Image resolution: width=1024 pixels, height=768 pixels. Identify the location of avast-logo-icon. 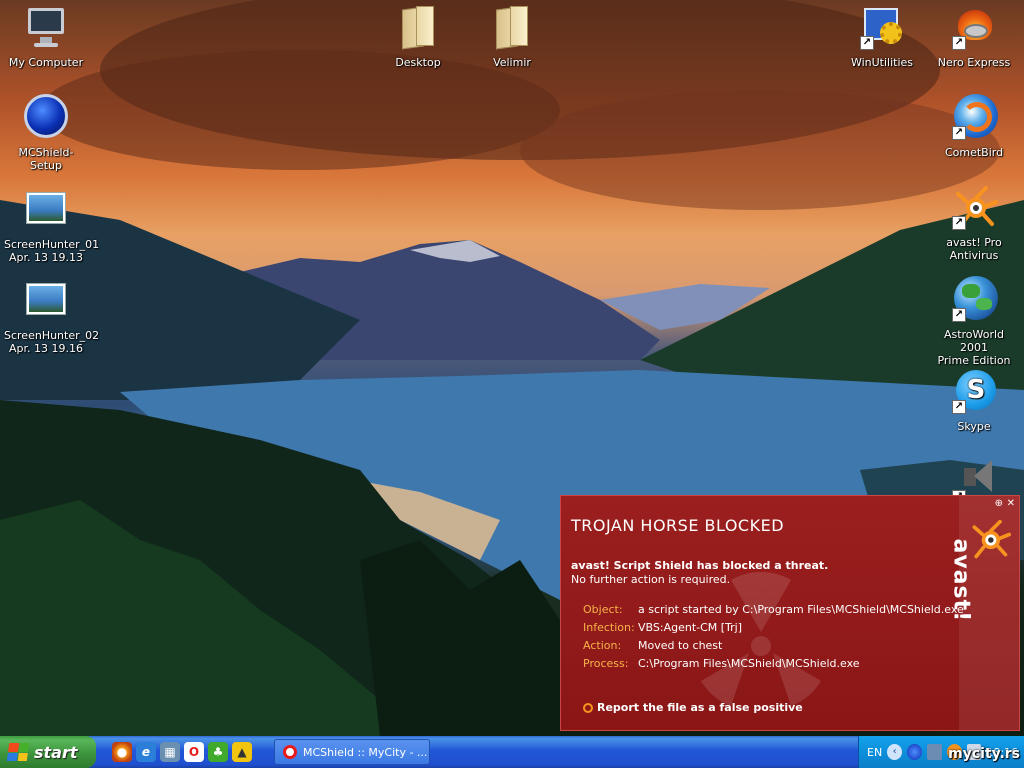
(991, 539).